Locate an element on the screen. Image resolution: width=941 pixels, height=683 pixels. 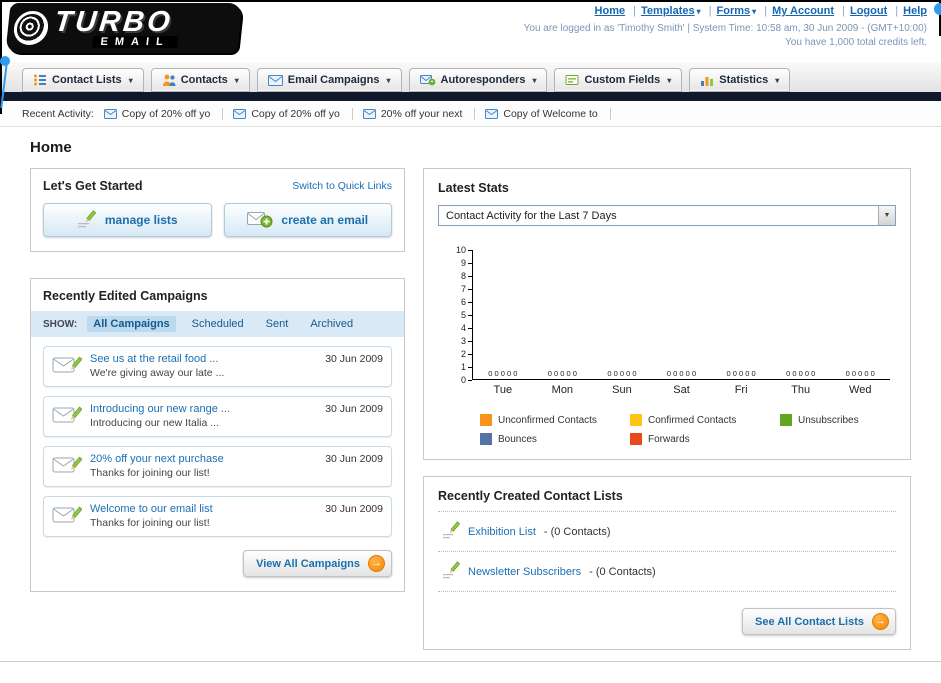
campaign-subtitle: Thanks for joining our list! is located at coordinates (150, 523).